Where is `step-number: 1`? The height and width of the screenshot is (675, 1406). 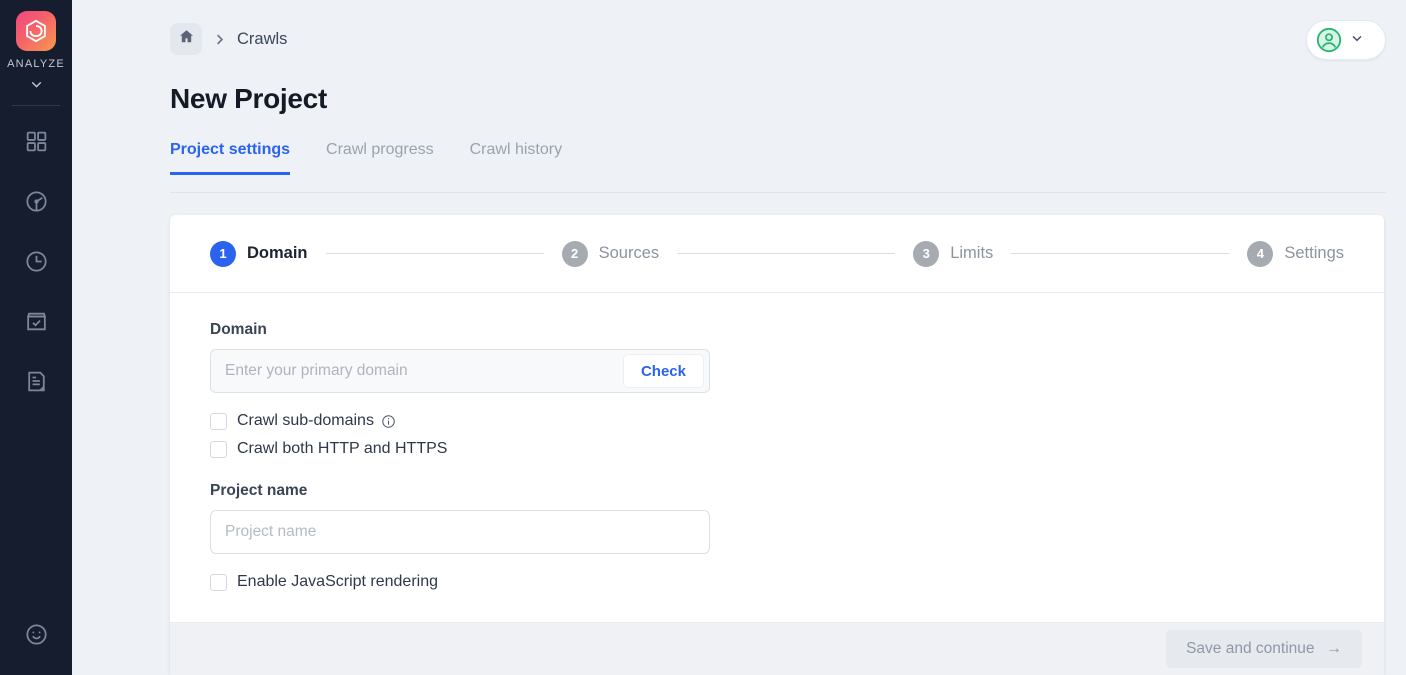
step-number: 1 is located at coordinates (223, 253).